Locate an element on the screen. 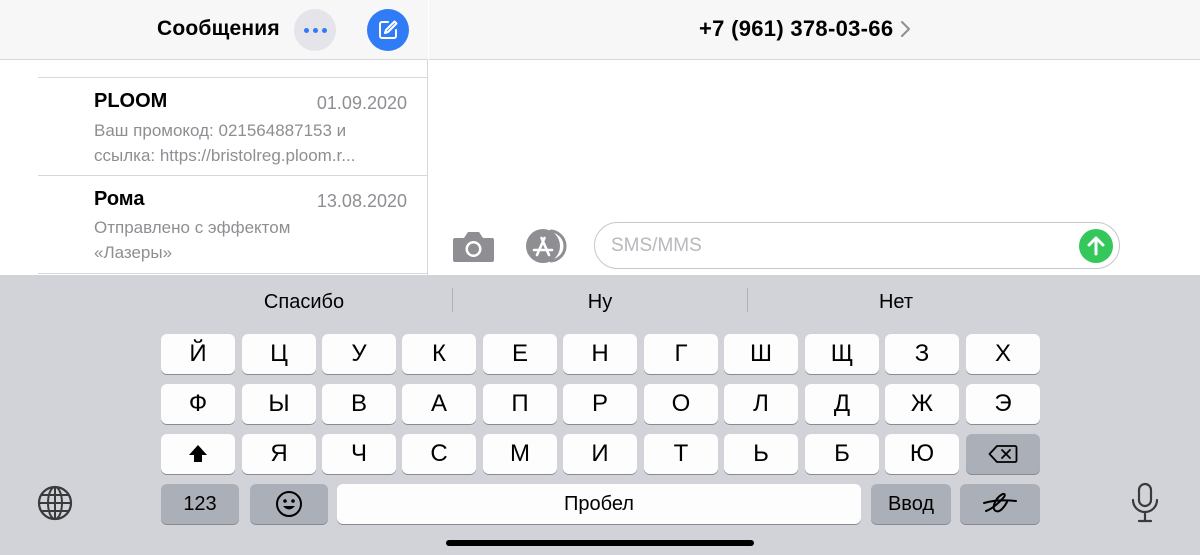 The width and height of the screenshot is (1200, 555). return-key: Ввод is located at coordinates (911, 504).